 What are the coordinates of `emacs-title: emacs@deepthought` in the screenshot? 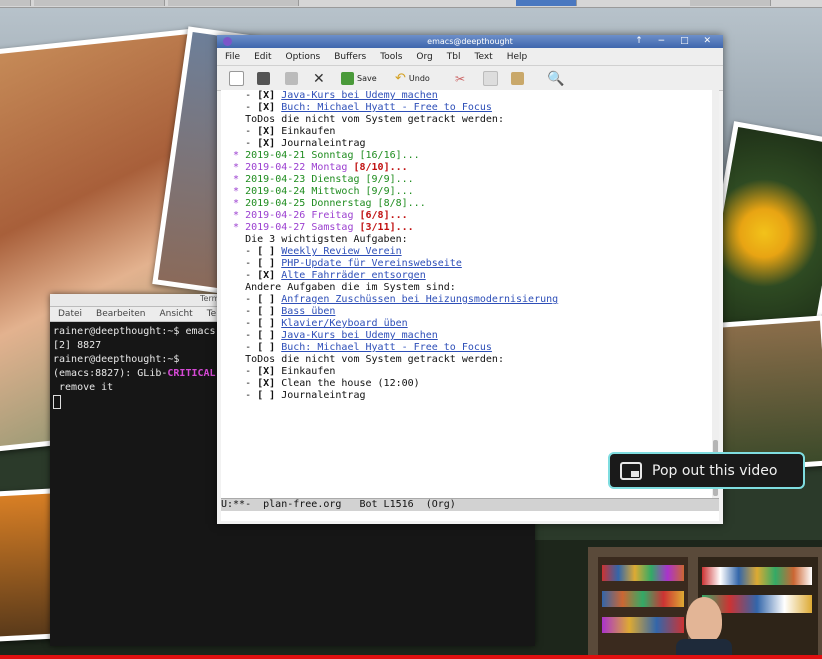 It's located at (470, 41).